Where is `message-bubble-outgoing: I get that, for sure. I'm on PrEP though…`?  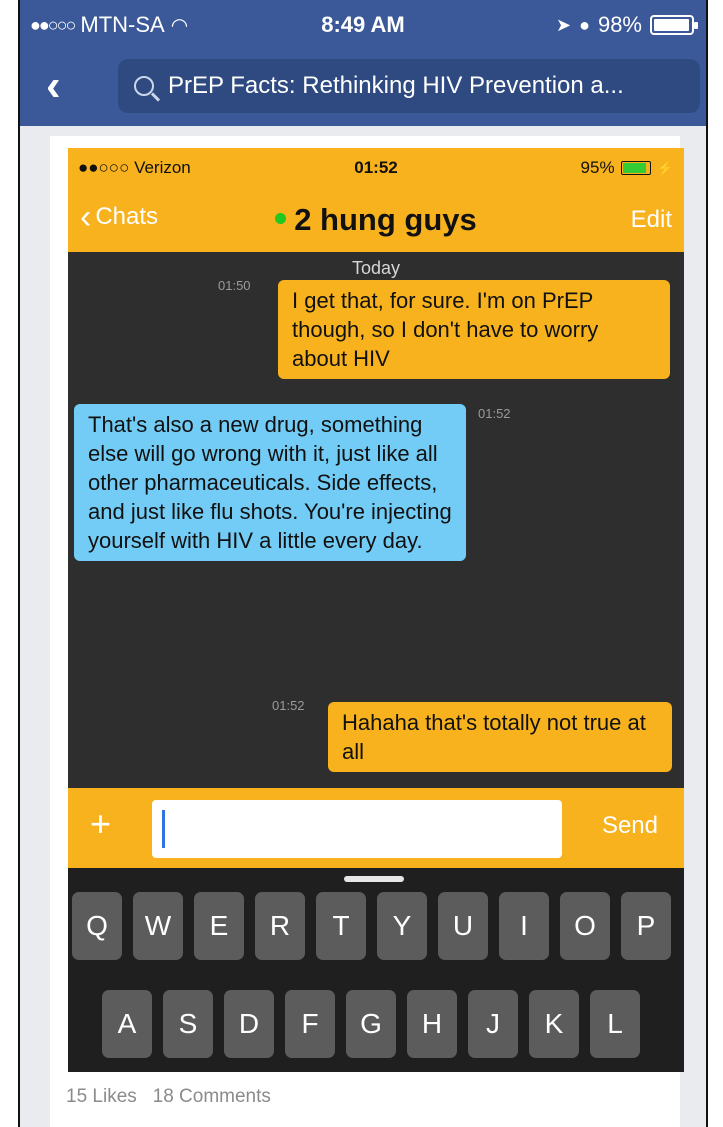
message-bubble-outgoing: I get that, for sure. I'm on PrEP though… is located at coordinates (474, 329).